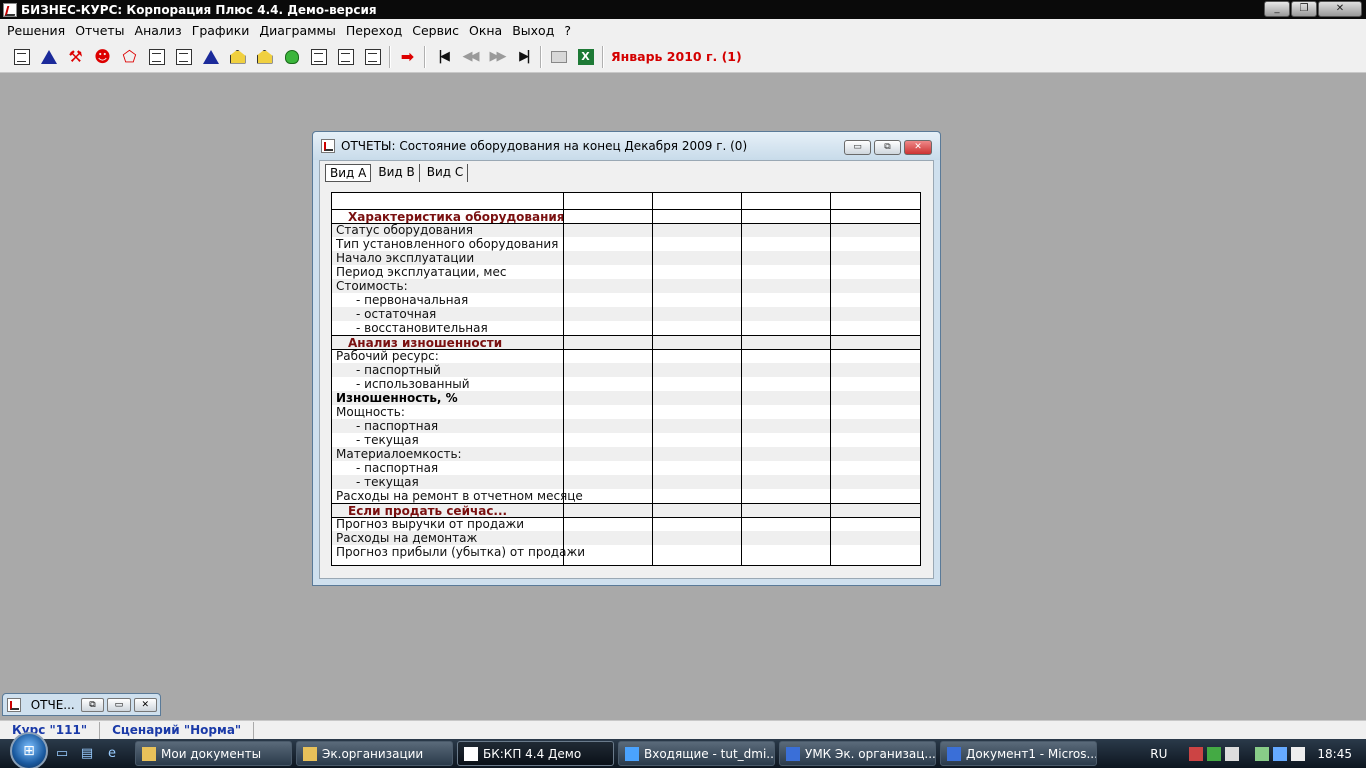 This screenshot has height=768, width=1366. Describe the element at coordinates (626, 230) in the screenshot. I see `table-row: Статус оборудования` at that location.